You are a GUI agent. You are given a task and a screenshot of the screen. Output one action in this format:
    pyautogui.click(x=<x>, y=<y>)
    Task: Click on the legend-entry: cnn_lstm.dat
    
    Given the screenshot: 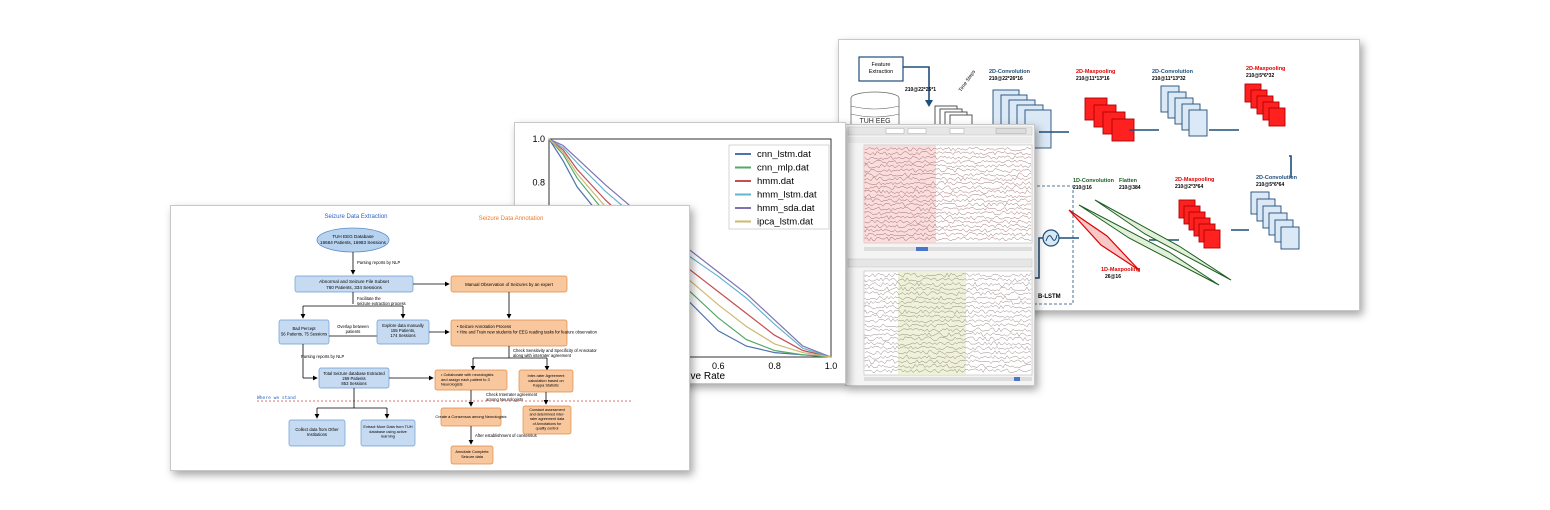 What is the action you would take?
    pyautogui.click(x=784, y=154)
    